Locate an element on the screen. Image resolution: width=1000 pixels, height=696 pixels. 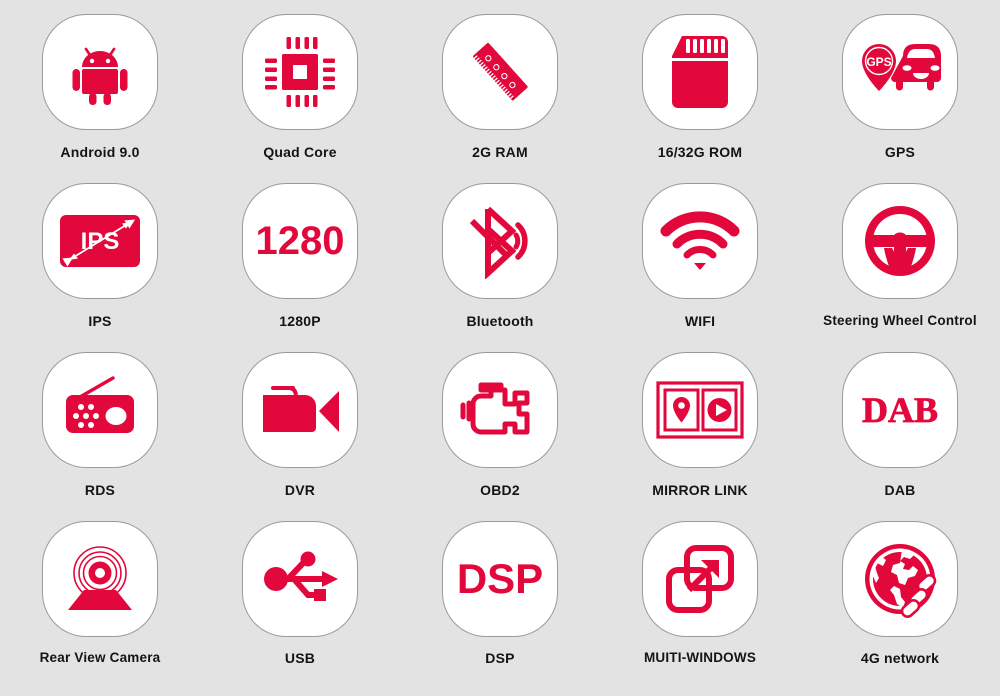
feature-label: DVR is located at coordinates (300, 490).